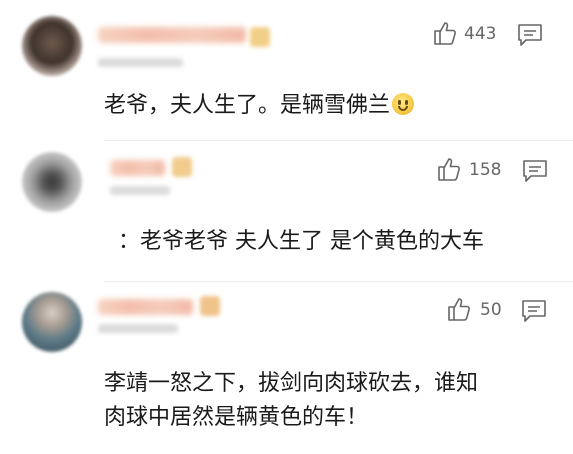 The image size is (573, 454). Describe the element at coordinates (485, 170) in the screenshot. I see `like-count: 158` at that location.